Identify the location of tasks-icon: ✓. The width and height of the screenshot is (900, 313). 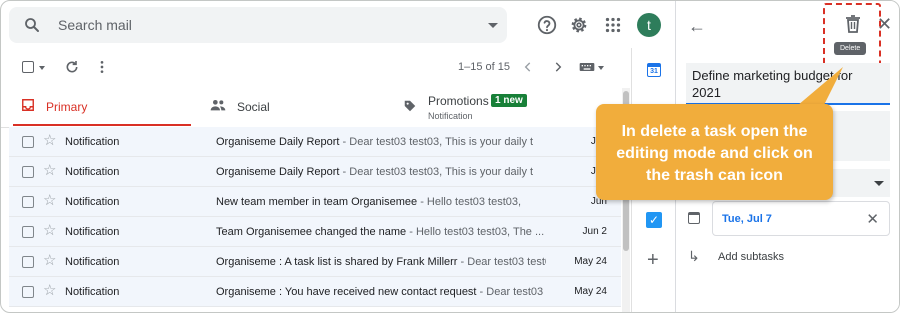
(654, 220).